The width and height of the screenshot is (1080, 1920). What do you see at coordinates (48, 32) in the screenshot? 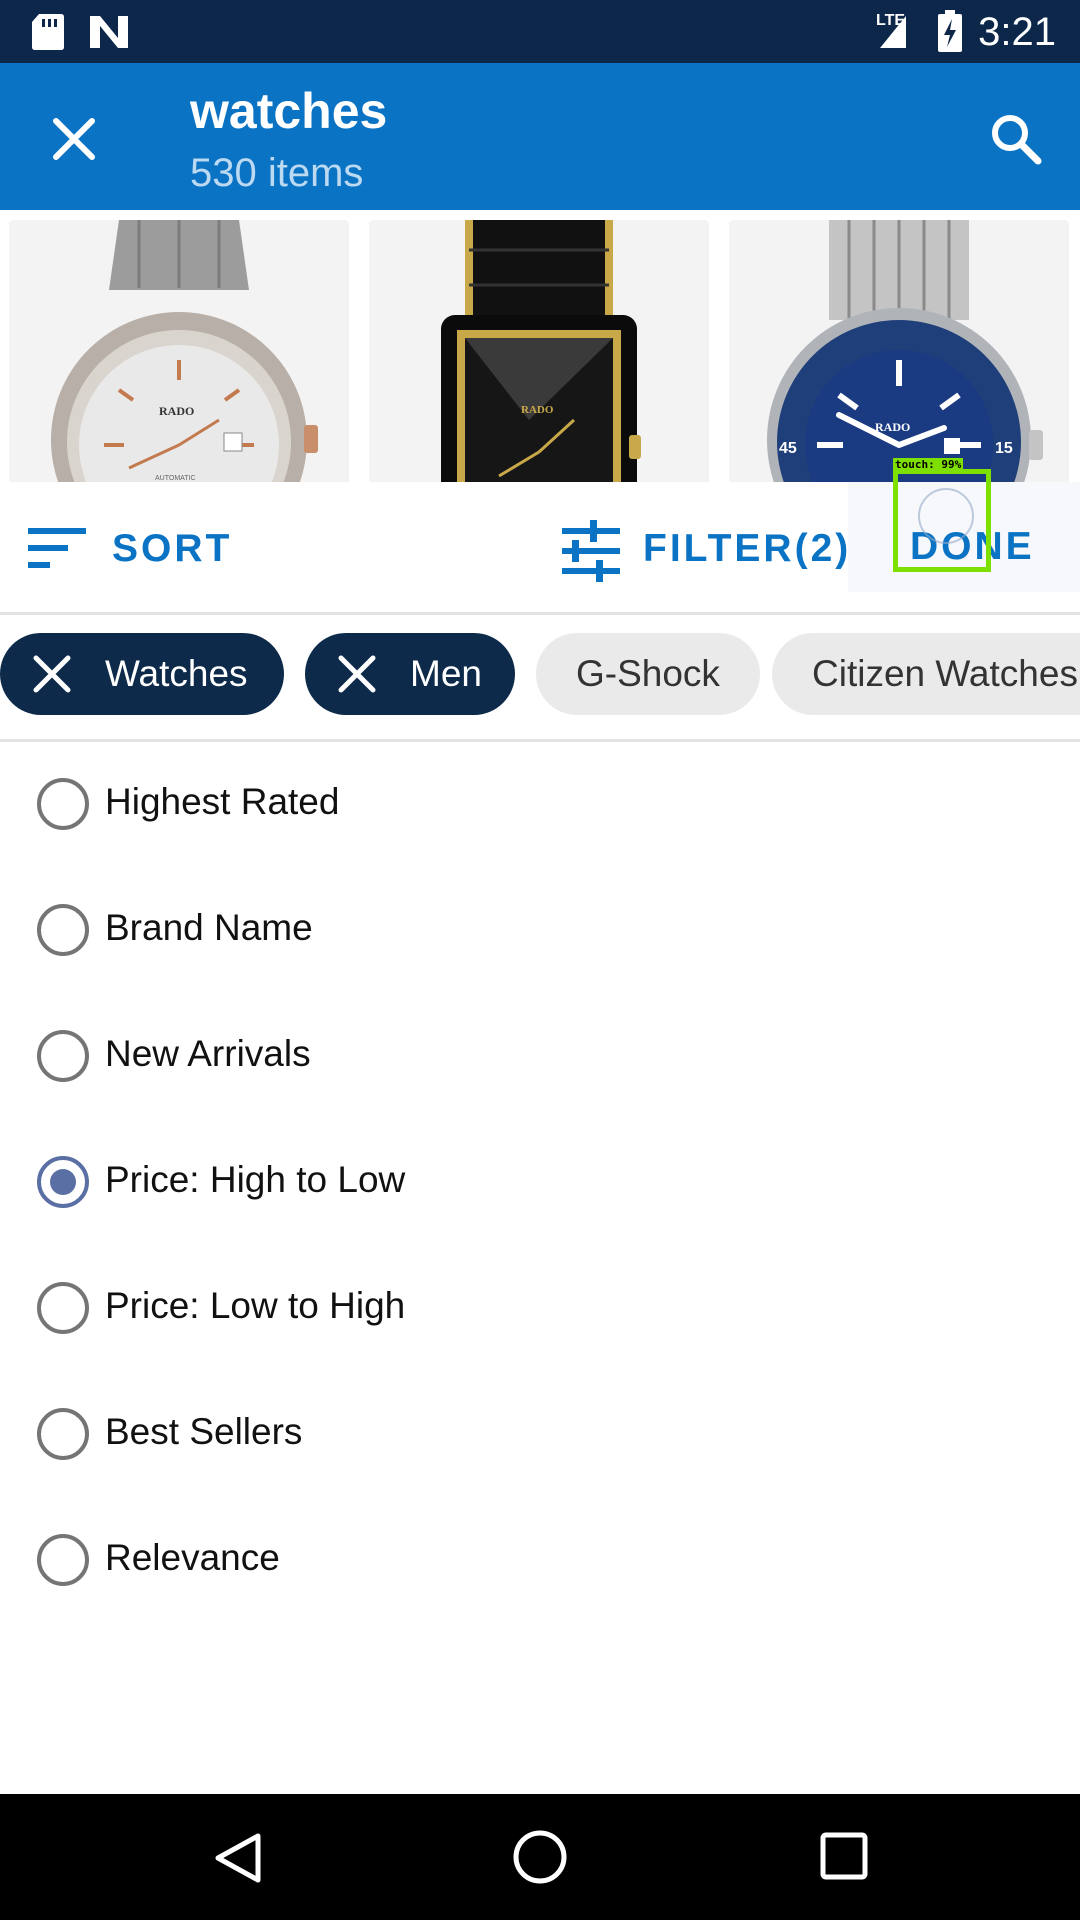
I see `sd-card-icon` at bounding box center [48, 32].